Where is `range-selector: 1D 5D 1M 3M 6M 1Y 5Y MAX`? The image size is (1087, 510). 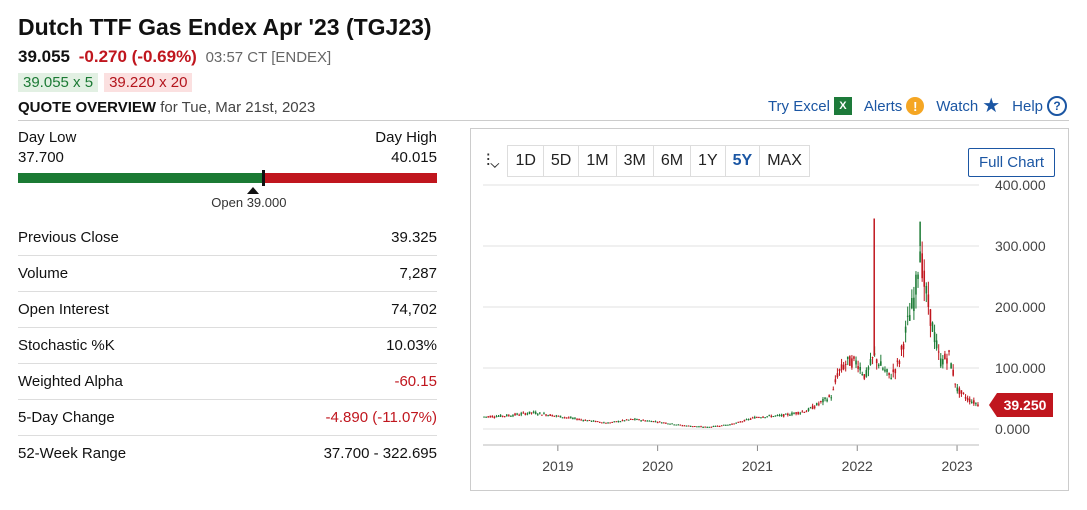
range-selector: 1D 5D 1M 3M 6M 1Y 5Y MAX is located at coordinates (658, 161).